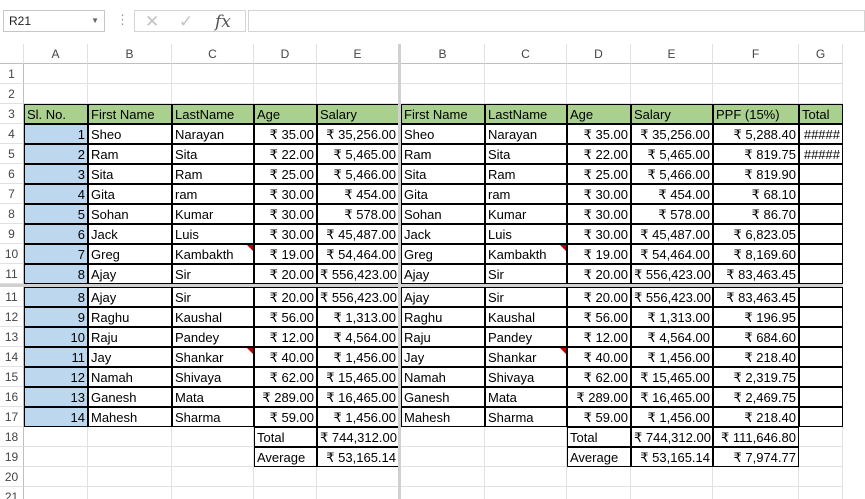  What do you see at coordinates (756, 214) in the screenshot?
I see `table-cell: ₹ 86.70` at bounding box center [756, 214].